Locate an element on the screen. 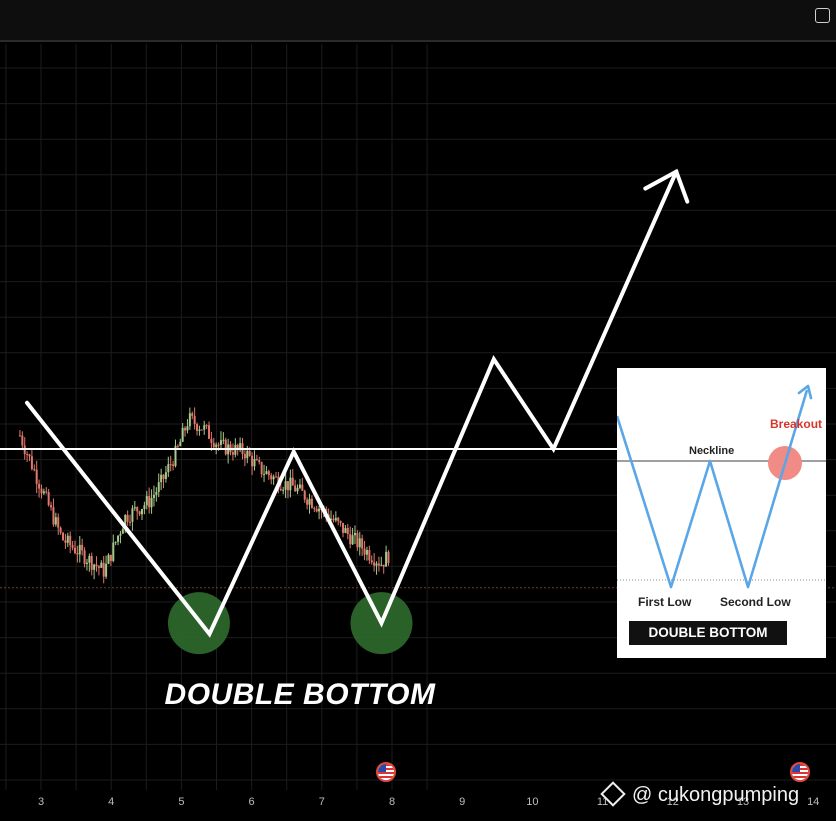  reference-diagram-lines is located at coordinates (721, 486).